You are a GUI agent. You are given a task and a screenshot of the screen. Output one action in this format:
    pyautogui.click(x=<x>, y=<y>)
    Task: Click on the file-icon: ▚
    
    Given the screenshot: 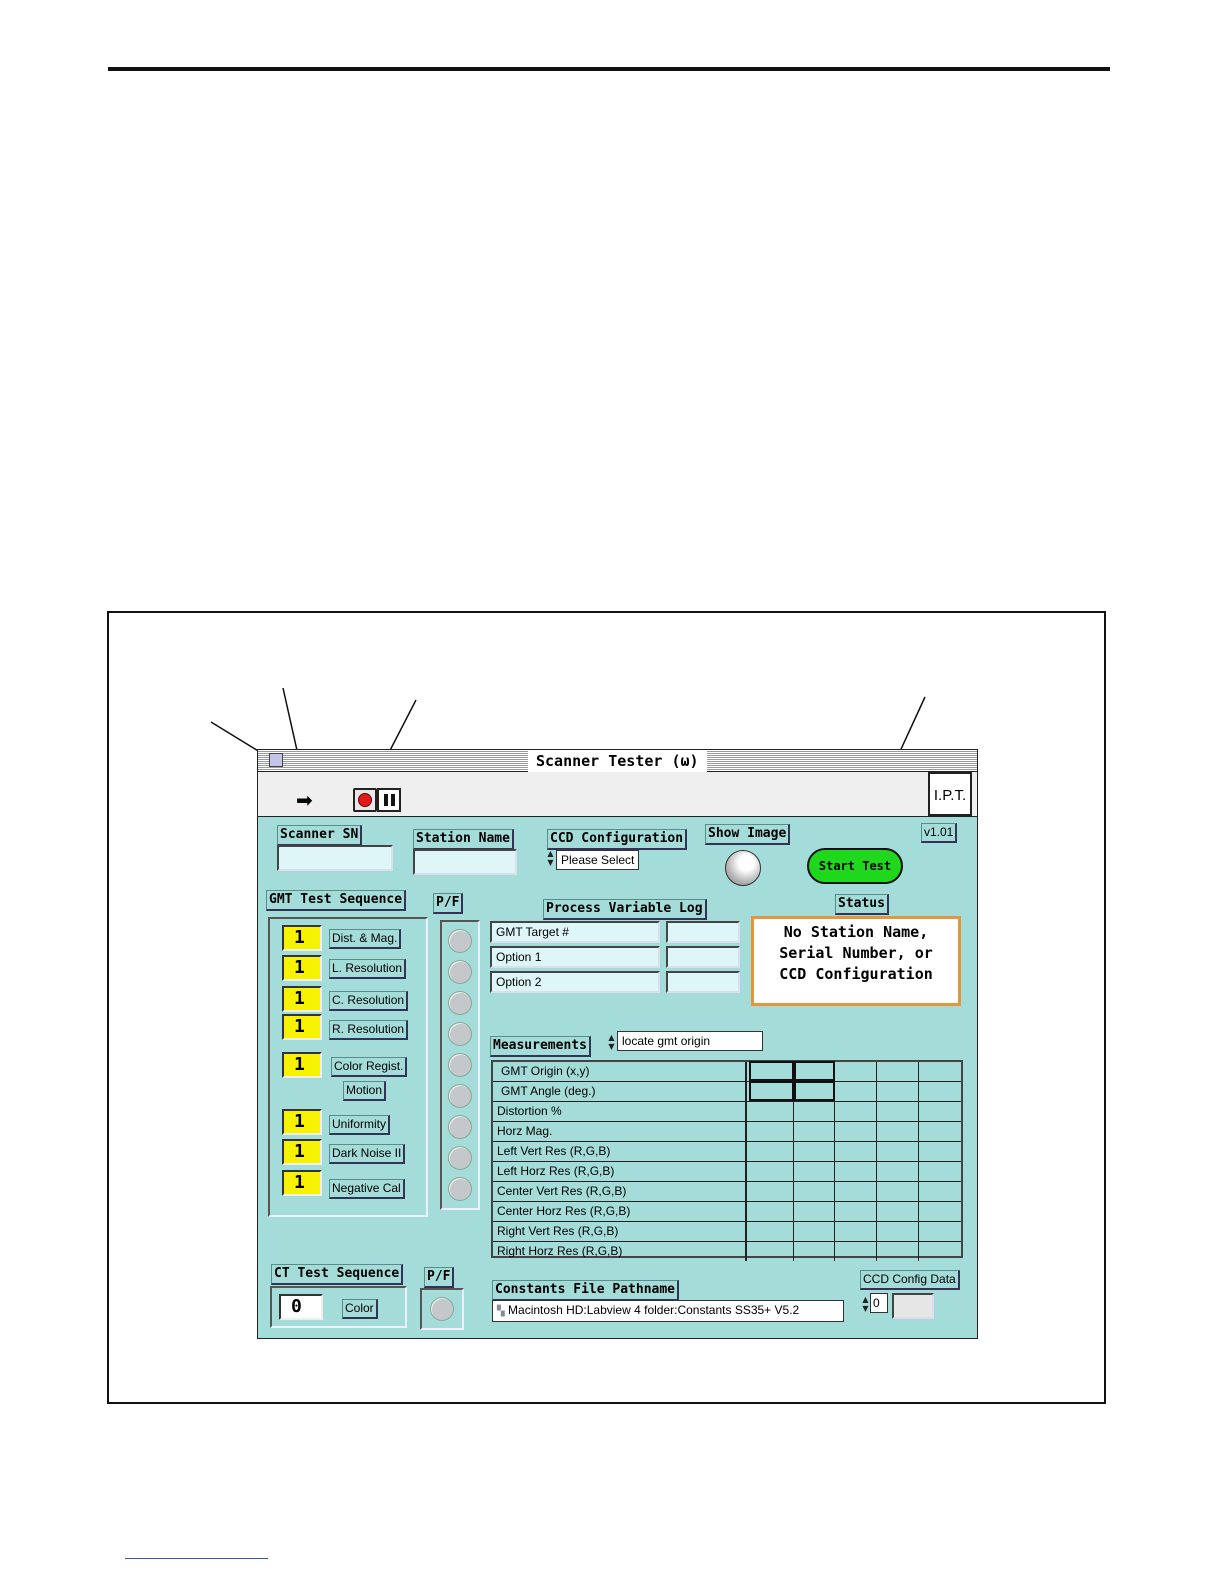 What is the action you would take?
    pyautogui.click(x=501, y=1311)
    